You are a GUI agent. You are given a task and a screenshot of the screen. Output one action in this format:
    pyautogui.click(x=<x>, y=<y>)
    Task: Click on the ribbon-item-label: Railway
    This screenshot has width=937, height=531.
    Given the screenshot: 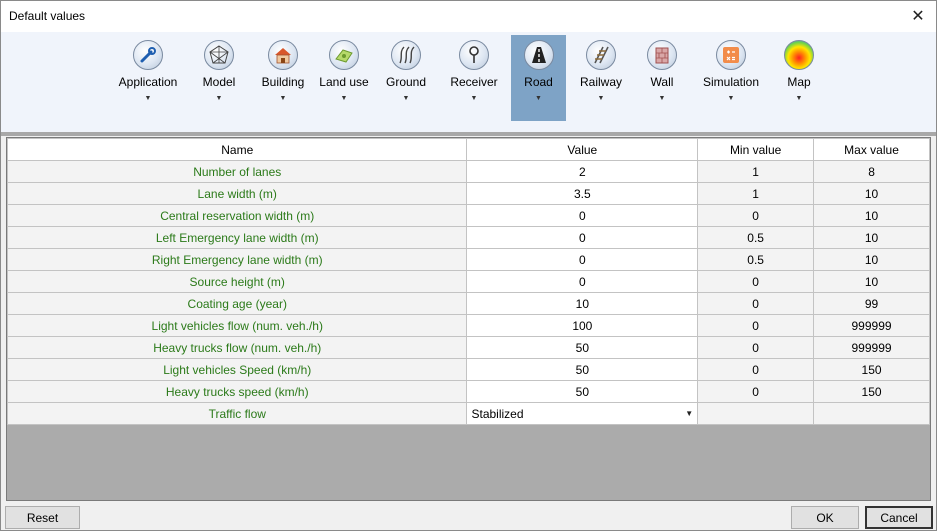 What is the action you would take?
    pyautogui.click(x=600, y=82)
    